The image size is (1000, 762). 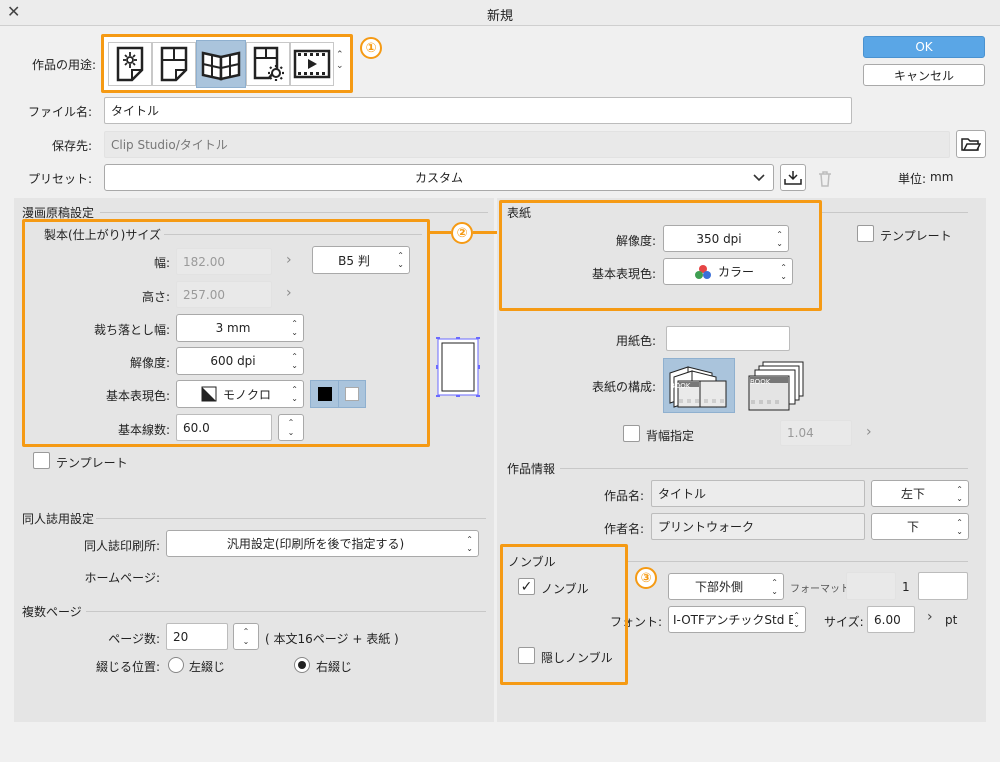 What do you see at coordinates (58, 519) in the screenshot?
I see `doujin-heading: 同人誌用設定` at bounding box center [58, 519].